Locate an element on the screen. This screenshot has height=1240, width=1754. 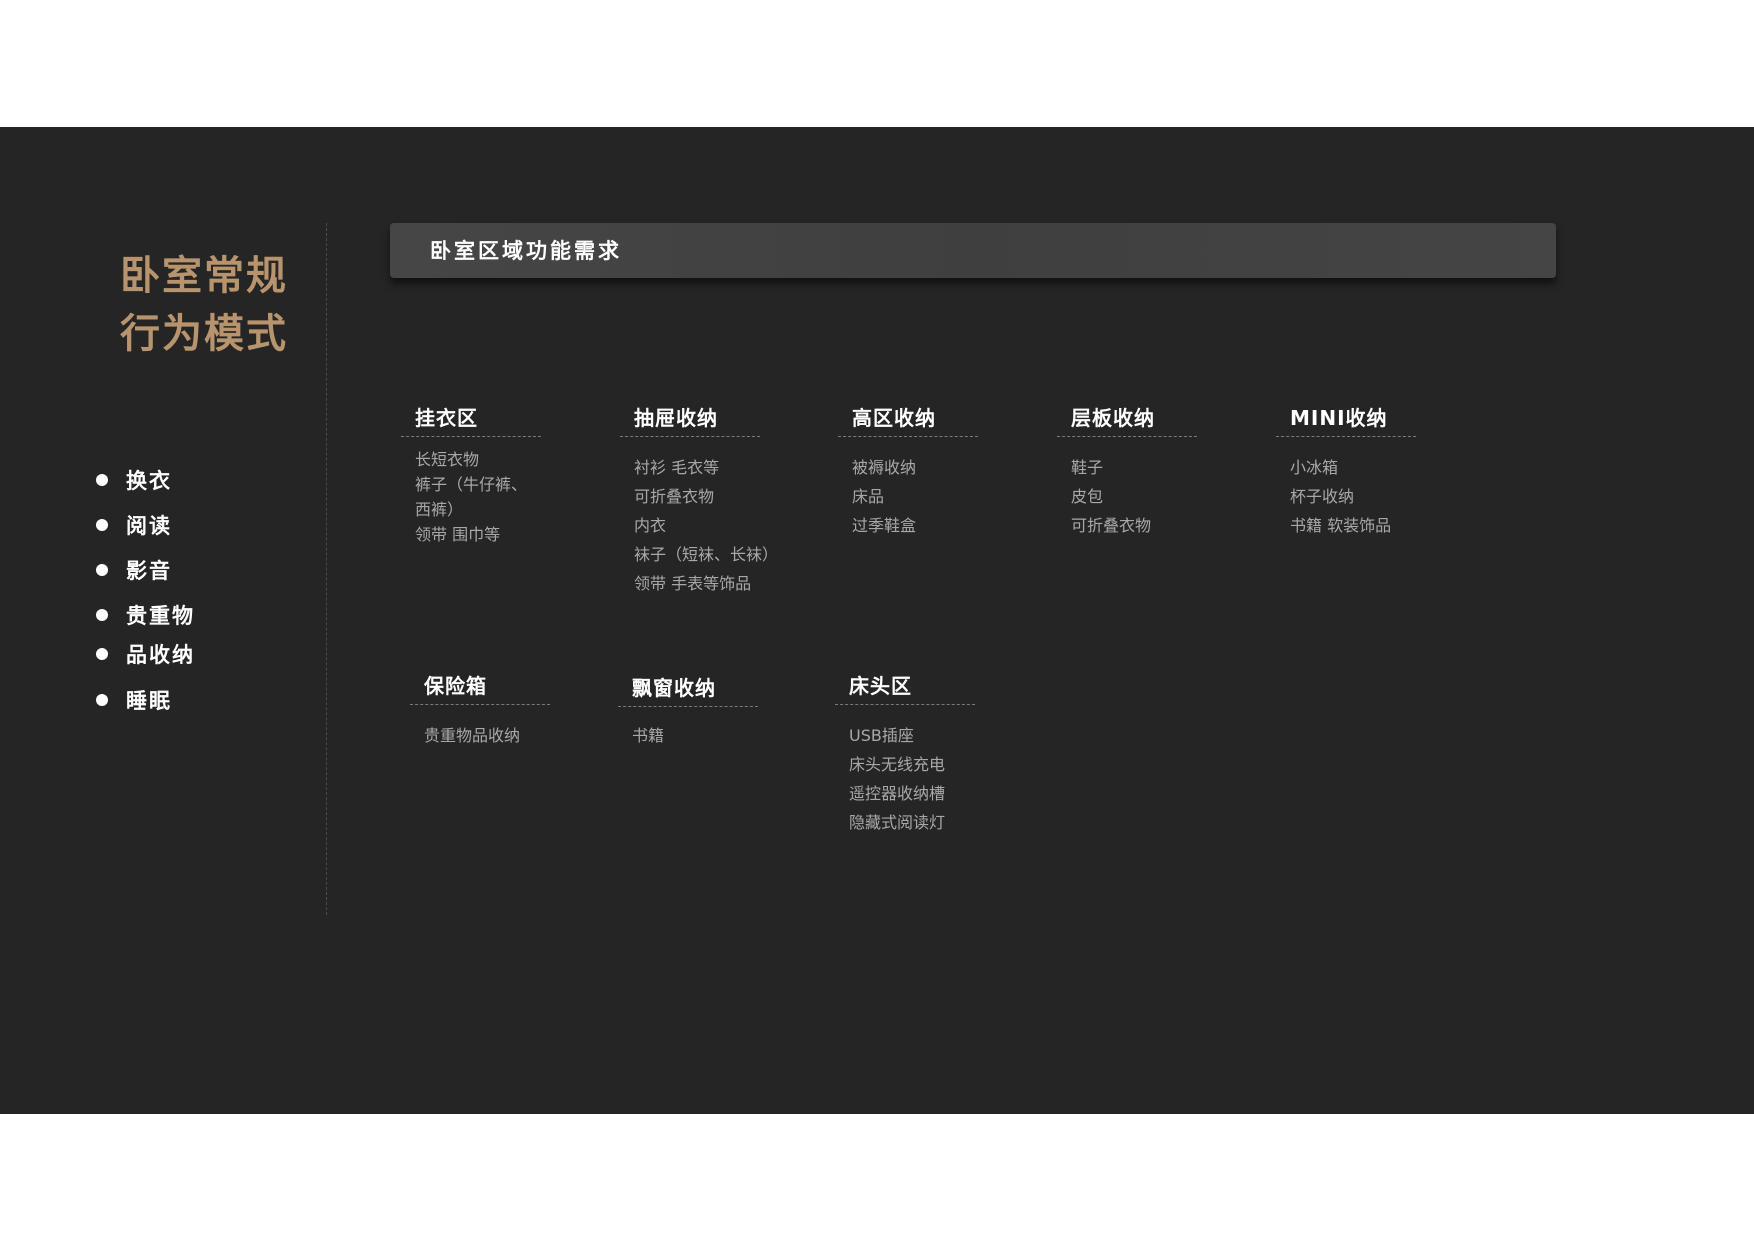
zone-item: 领带 手表等饰品 is located at coordinates (693, 583).